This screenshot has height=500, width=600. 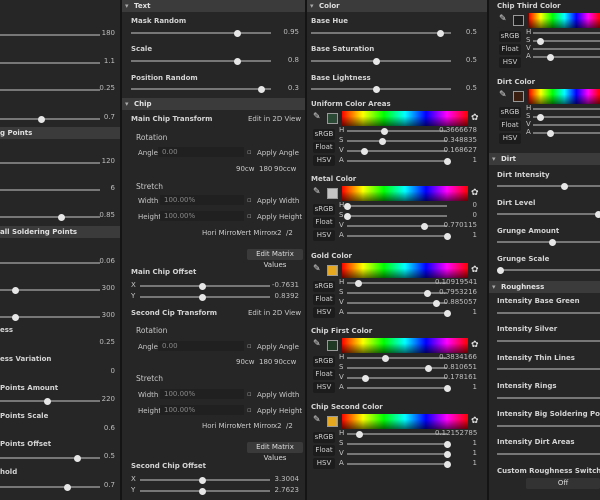 I want to click on edit-2d-view-button: Edit in 2D View, so click(x=274, y=313).